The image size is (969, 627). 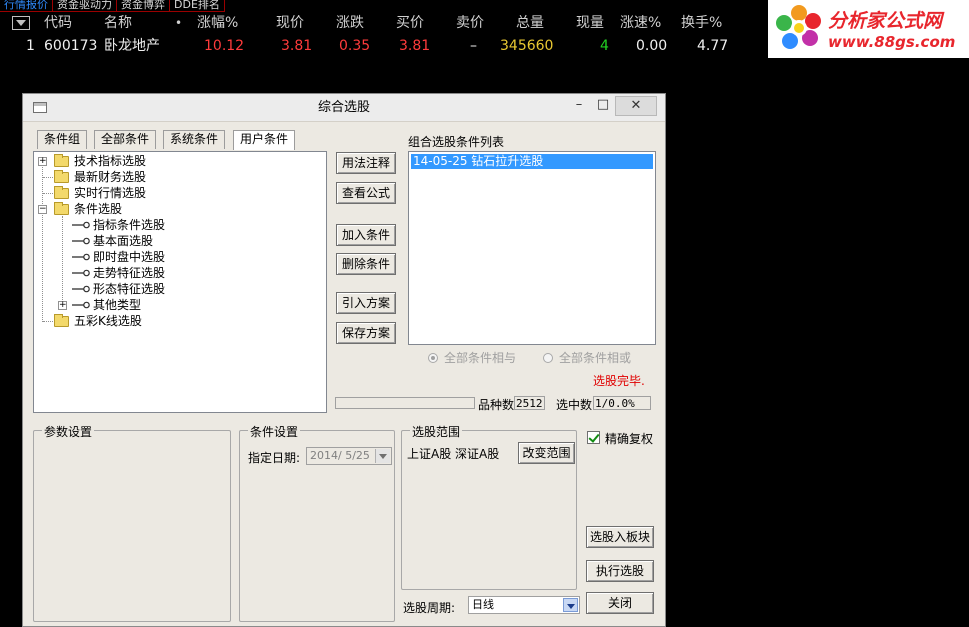 I want to click on tab-system-conditions: 系统条件, so click(x=194, y=139).